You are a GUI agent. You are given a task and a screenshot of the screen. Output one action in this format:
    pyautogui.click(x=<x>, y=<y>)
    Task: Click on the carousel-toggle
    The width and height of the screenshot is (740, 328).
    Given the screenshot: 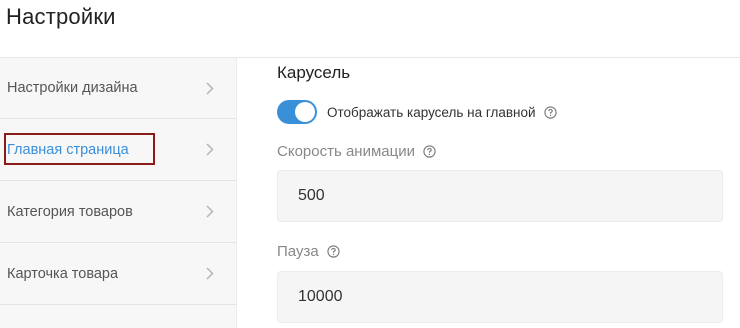 What is the action you would take?
    pyautogui.click(x=297, y=112)
    